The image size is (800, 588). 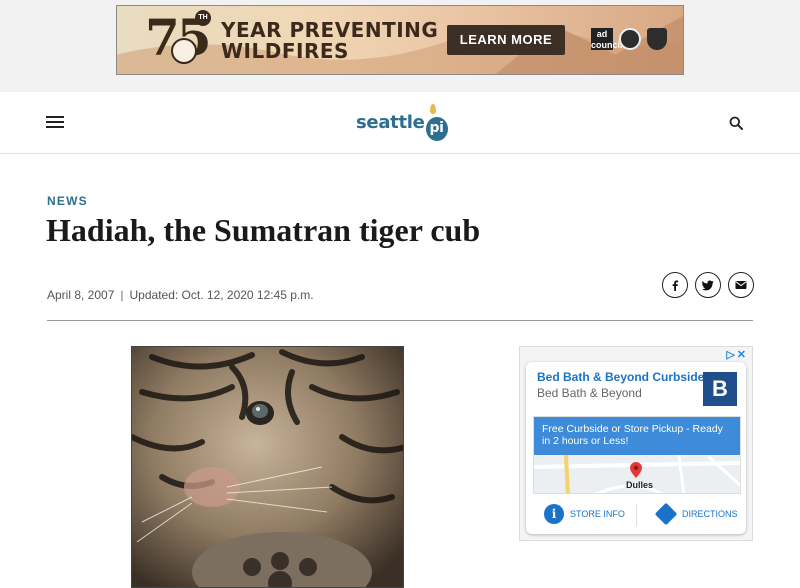 What do you see at coordinates (720, 389) in the screenshot?
I see `bed-bath-beyond-logo: B` at bounding box center [720, 389].